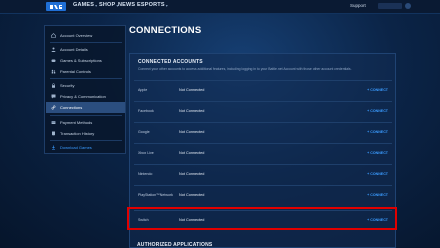 The image size is (440, 248). Describe the element at coordinates (76, 122) in the screenshot. I see `sidebar-item-label: Payment Methods` at that location.